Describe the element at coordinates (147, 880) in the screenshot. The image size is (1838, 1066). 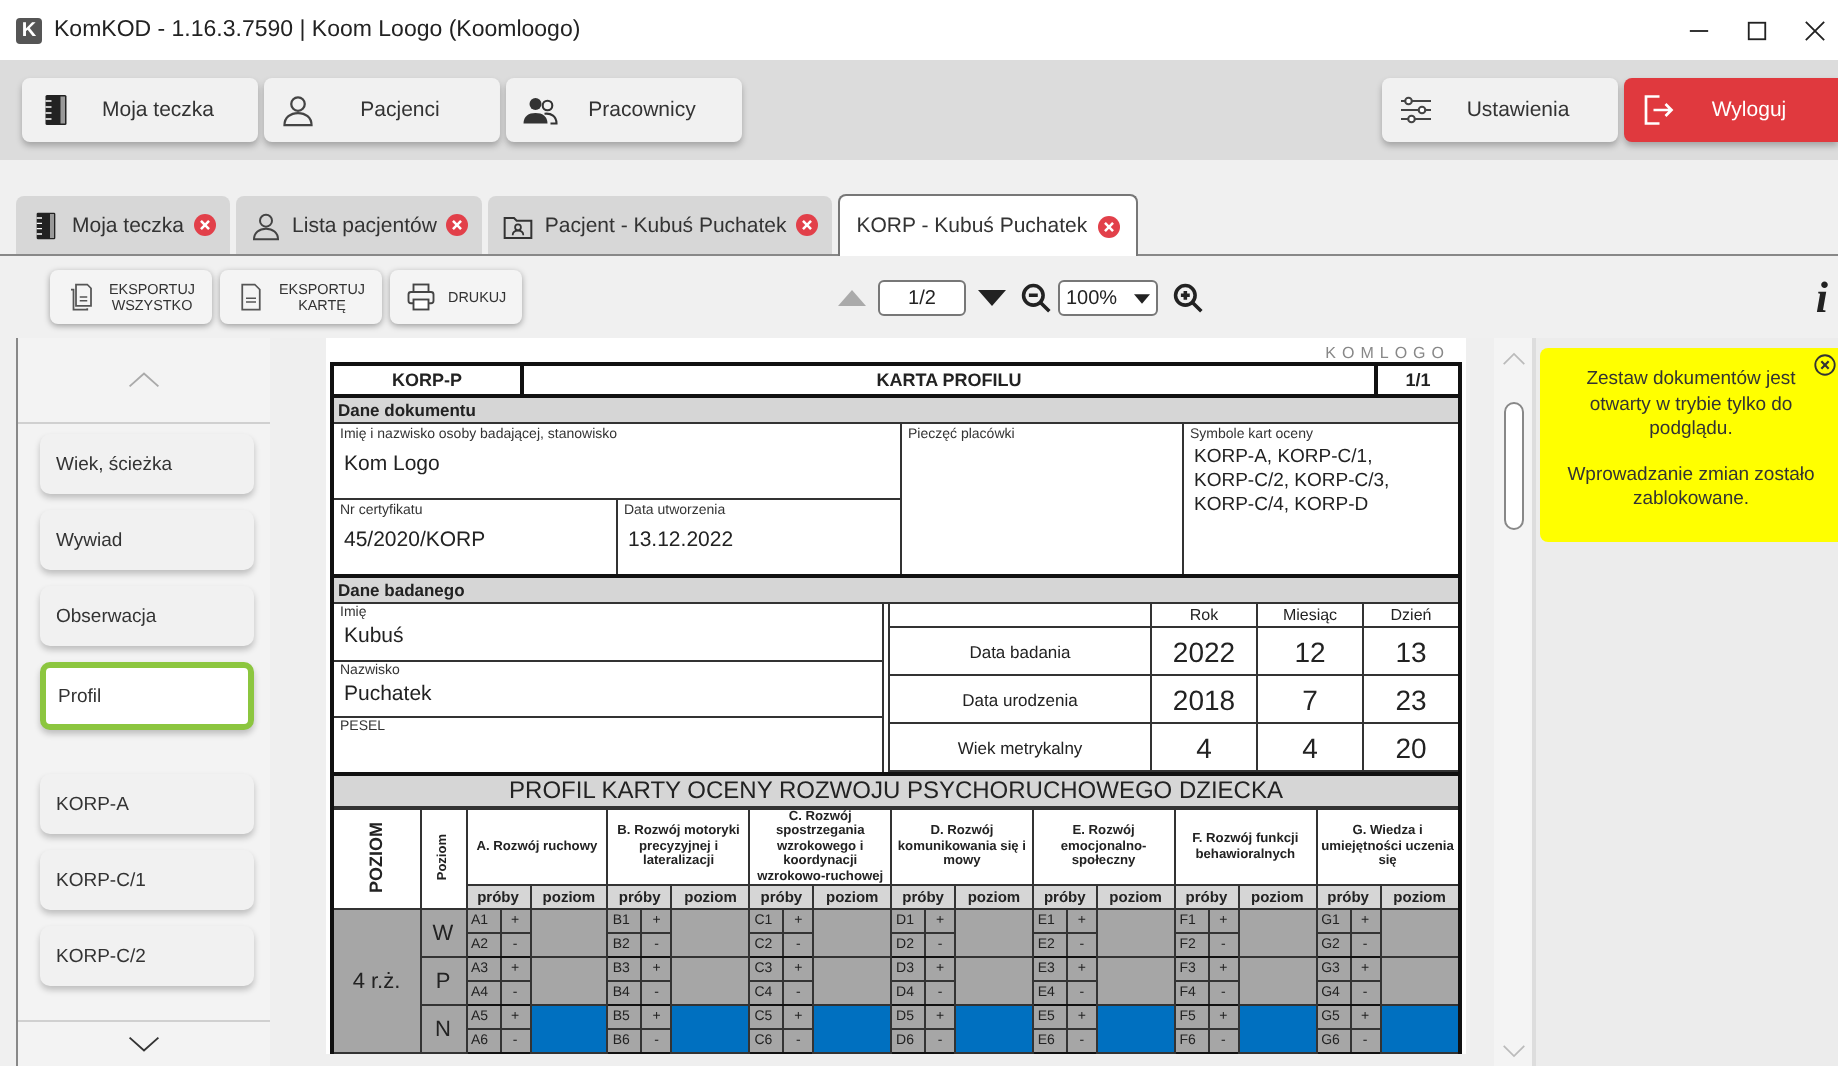
I see `sidebar-item: KORP-C/1` at that location.